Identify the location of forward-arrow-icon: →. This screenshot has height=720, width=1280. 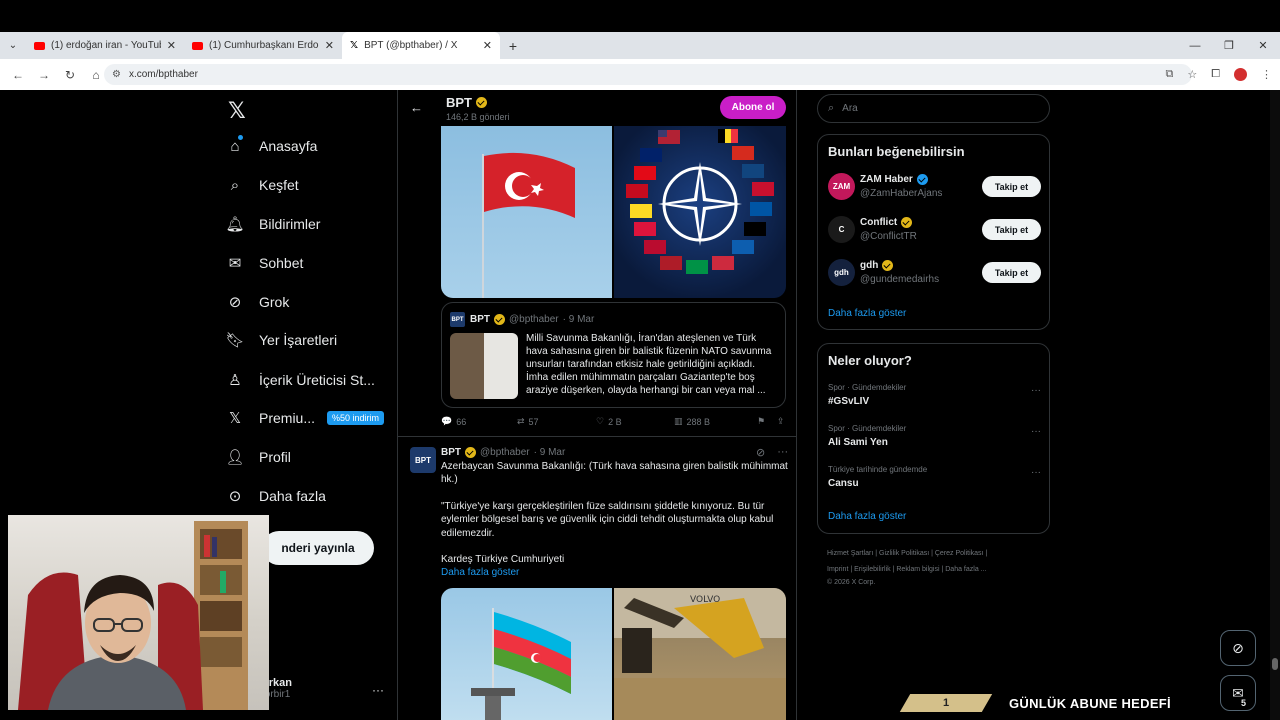
(44, 75).